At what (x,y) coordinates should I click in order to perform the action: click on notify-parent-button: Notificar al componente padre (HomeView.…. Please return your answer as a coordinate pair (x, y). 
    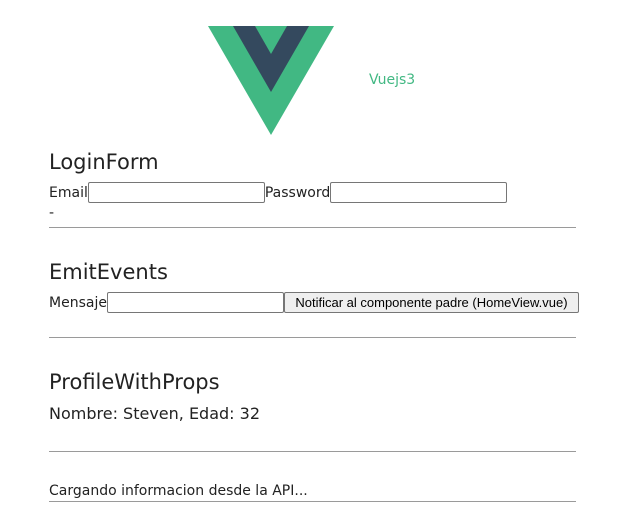
    Looking at the image, I should click on (431, 302).